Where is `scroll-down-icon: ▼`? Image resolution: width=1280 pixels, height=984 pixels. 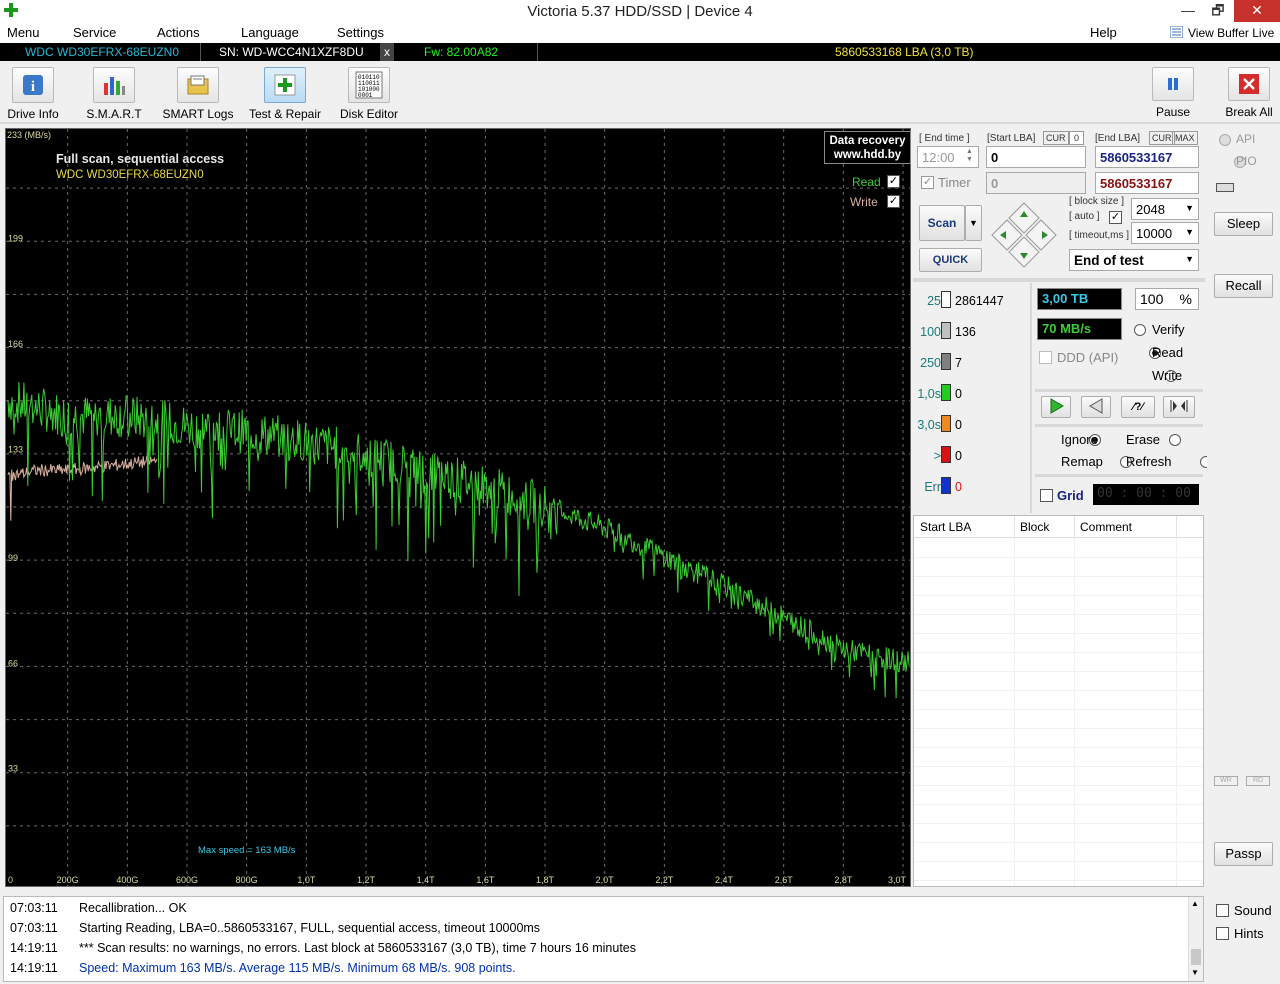
scroll-down-icon: ▼ is located at coordinates (1195, 972).